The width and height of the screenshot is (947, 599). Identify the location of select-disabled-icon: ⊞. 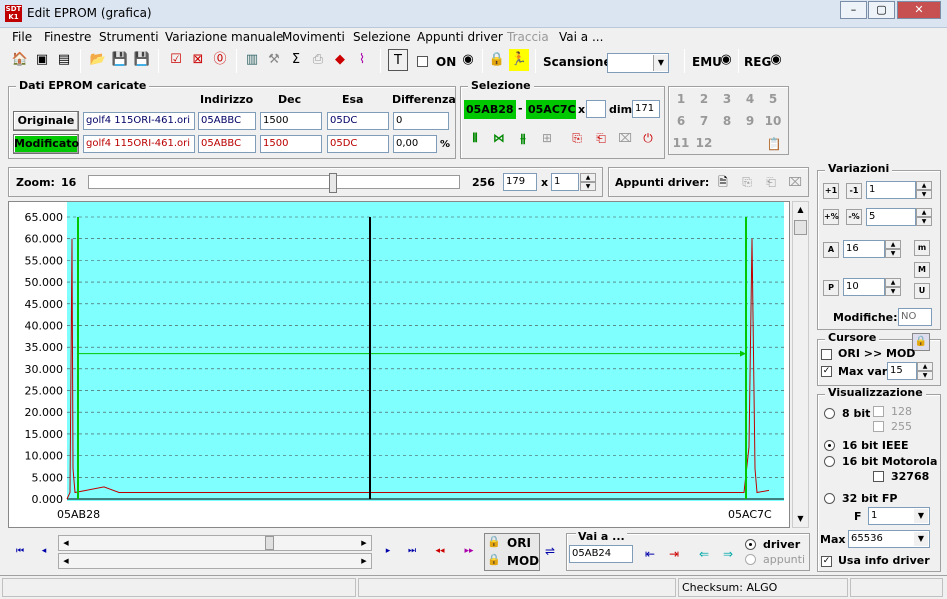
(547, 138).